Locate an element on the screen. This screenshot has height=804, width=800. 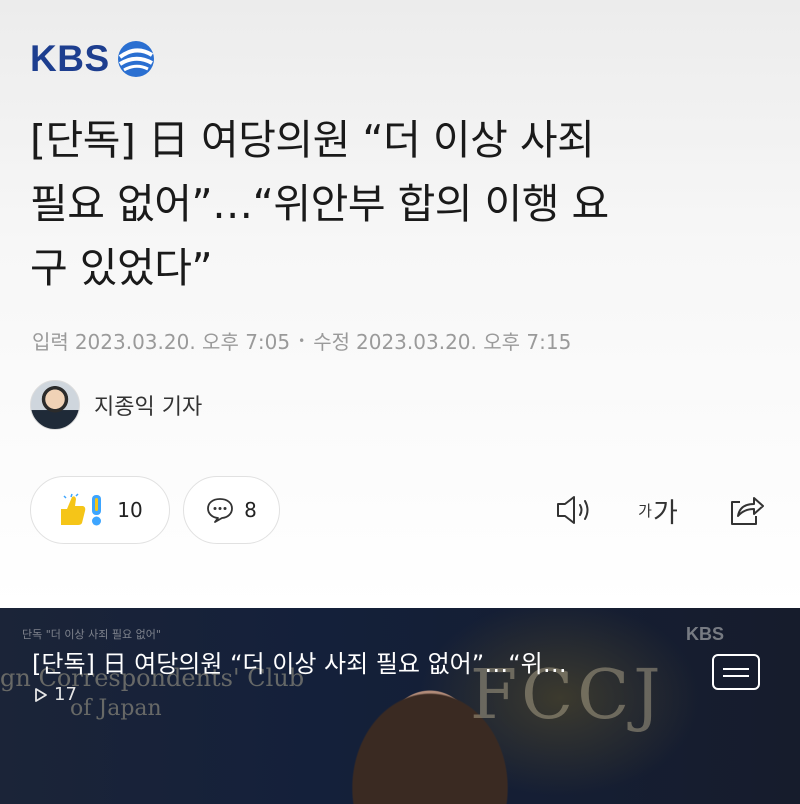
font-size-small-glyph: 가 is located at coordinates (645, 510).